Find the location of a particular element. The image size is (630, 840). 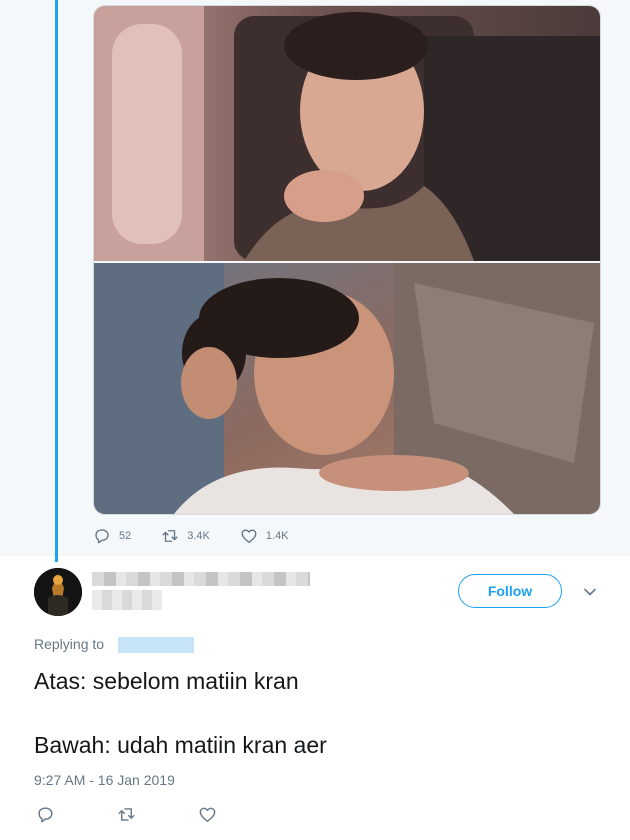

like-action is located at coordinates (207, 814).